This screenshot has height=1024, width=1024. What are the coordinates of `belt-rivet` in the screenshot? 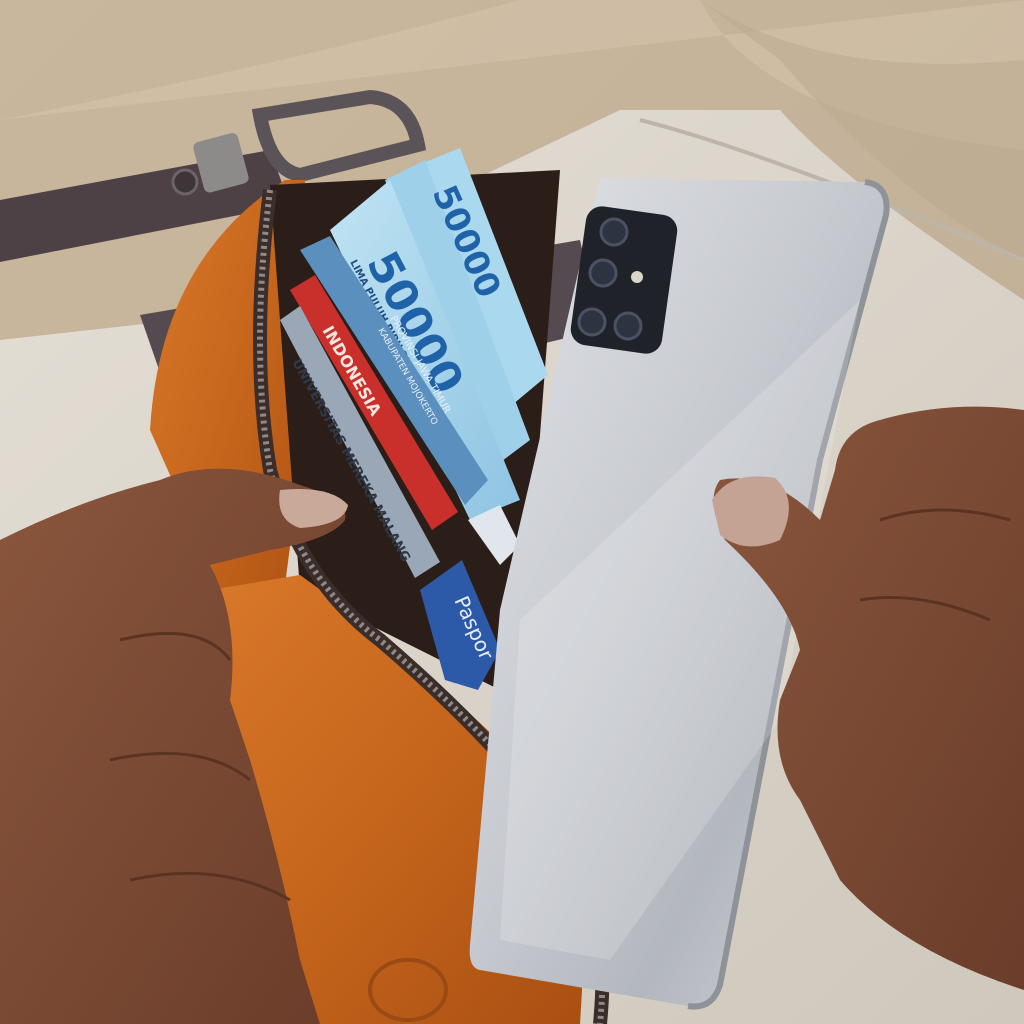 It's located at (185, 182).